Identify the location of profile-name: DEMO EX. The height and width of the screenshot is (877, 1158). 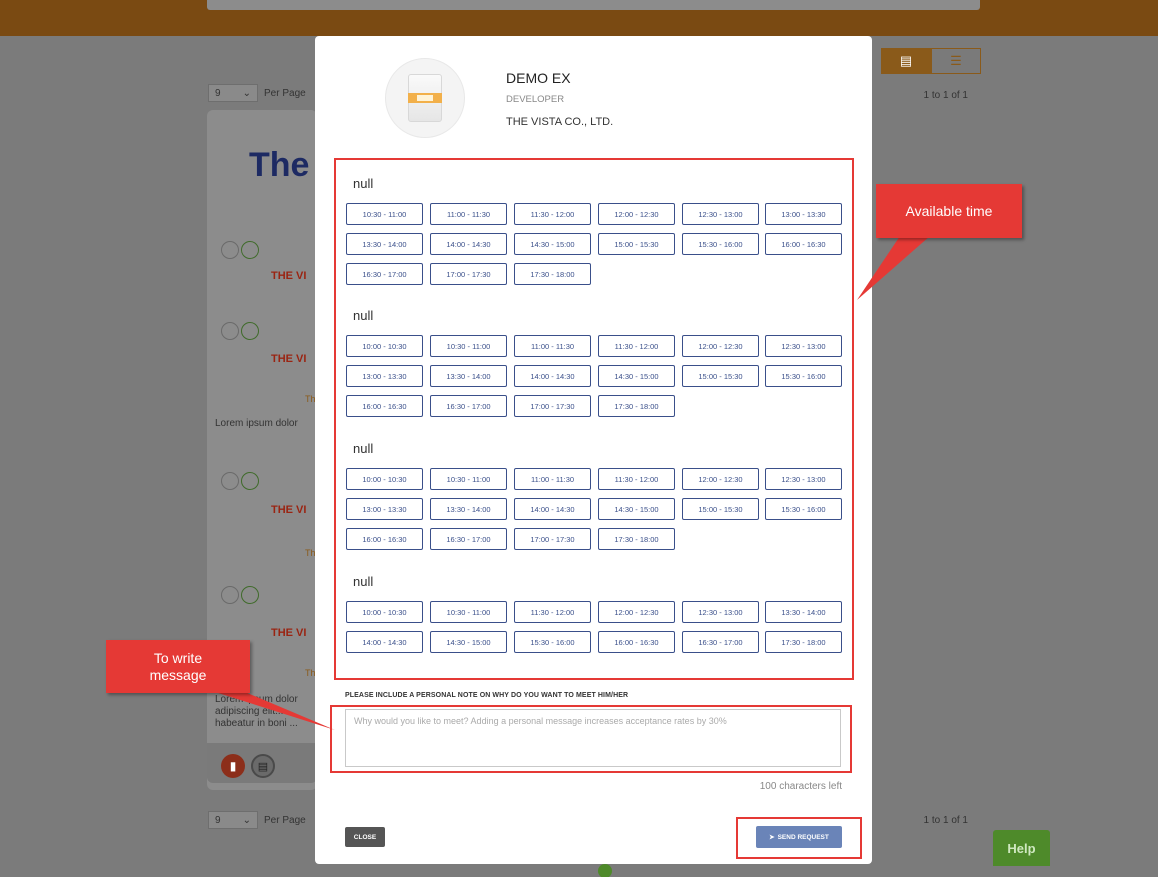
(538, 78).